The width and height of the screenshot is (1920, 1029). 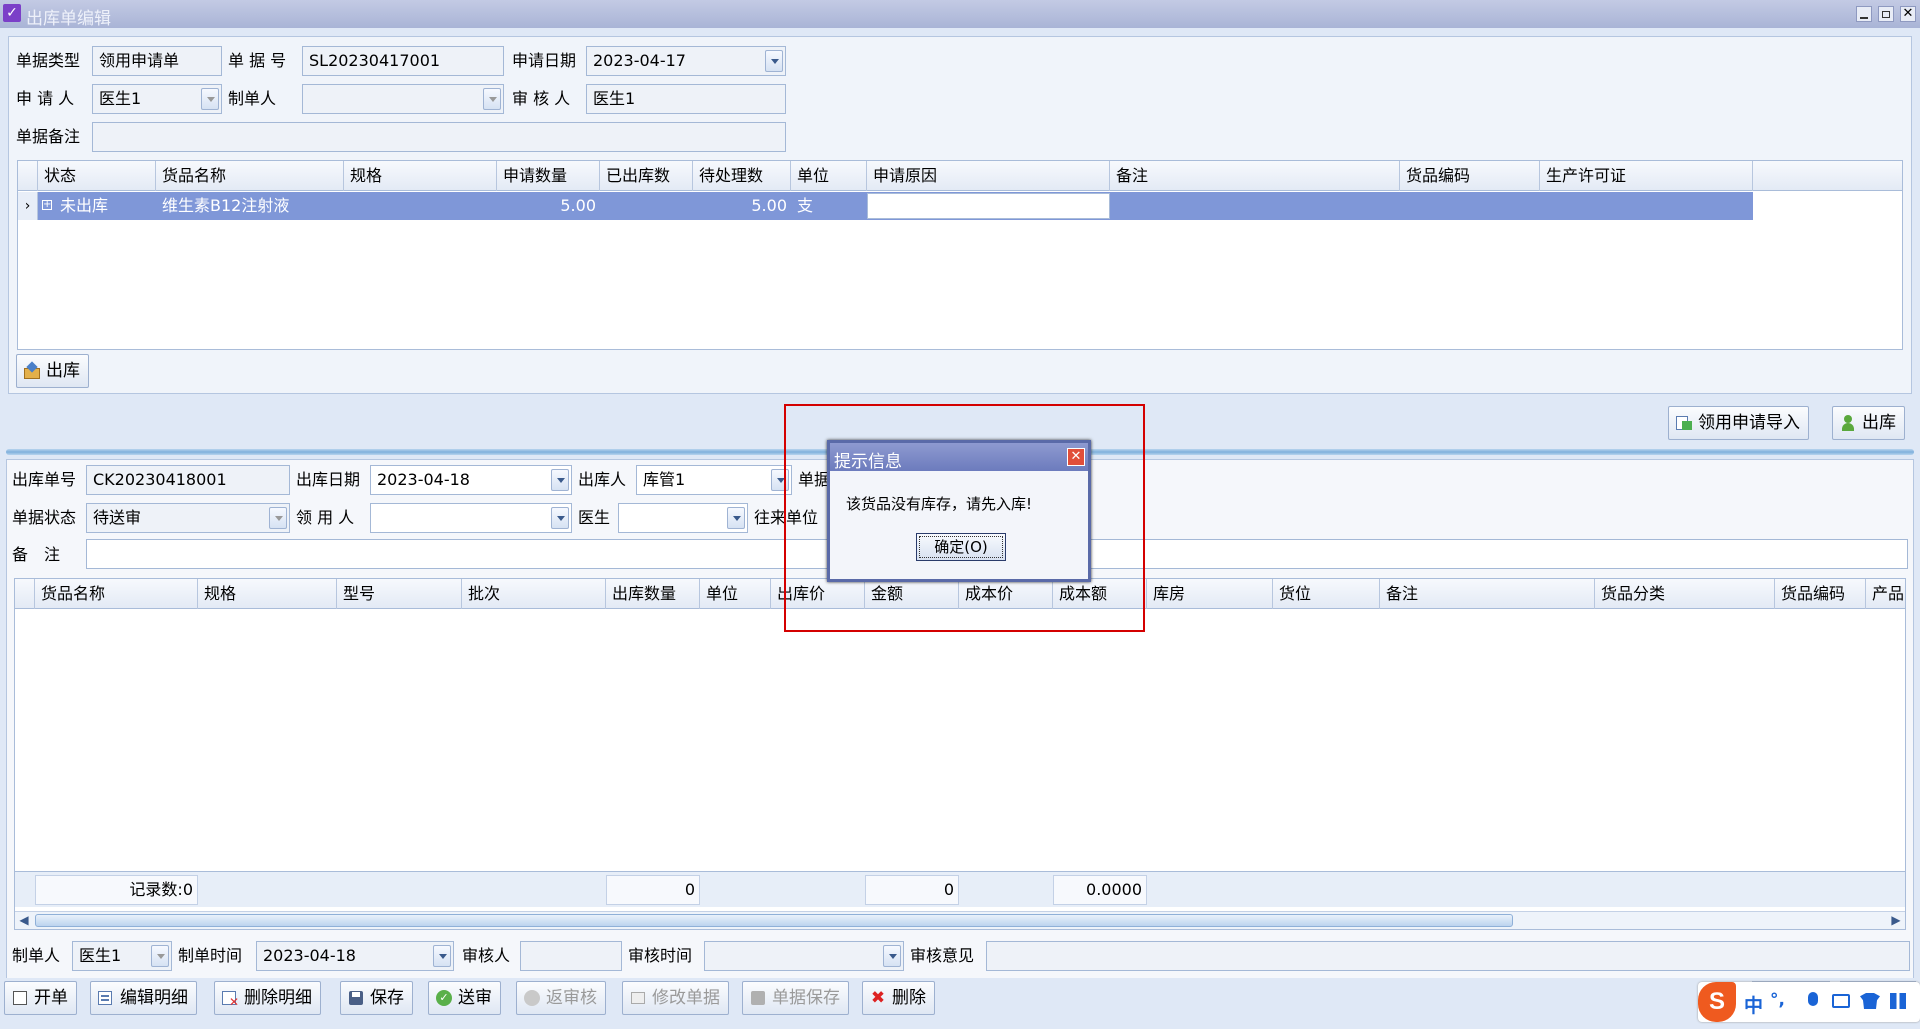 What do you see at coordinates (122, 956) in the screenshot?
I see `footer-maker-select: 医生1` at bounding box center [122, 956].